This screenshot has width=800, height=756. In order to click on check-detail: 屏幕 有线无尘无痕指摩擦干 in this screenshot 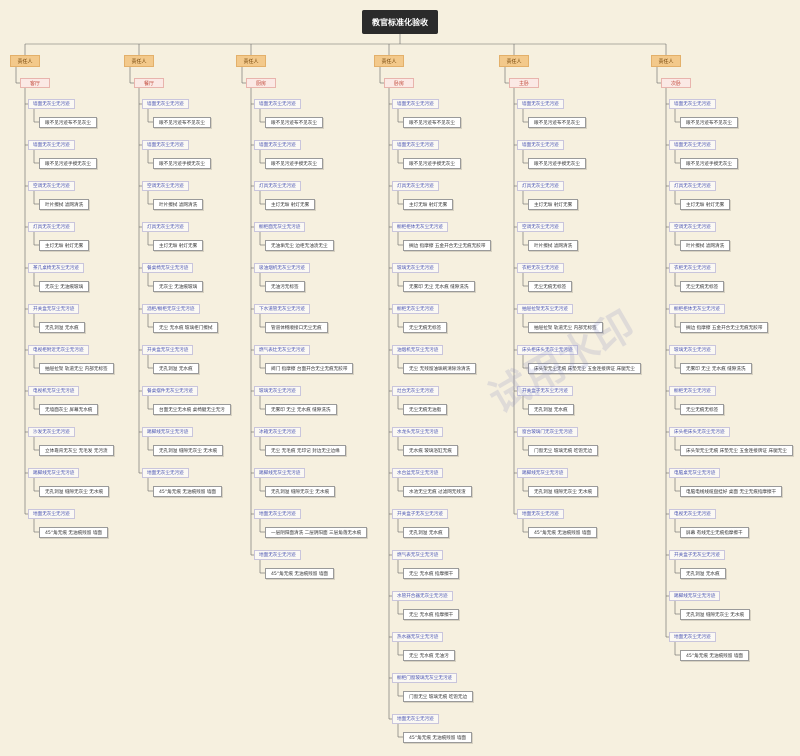, I will do `click(714, 532)`.